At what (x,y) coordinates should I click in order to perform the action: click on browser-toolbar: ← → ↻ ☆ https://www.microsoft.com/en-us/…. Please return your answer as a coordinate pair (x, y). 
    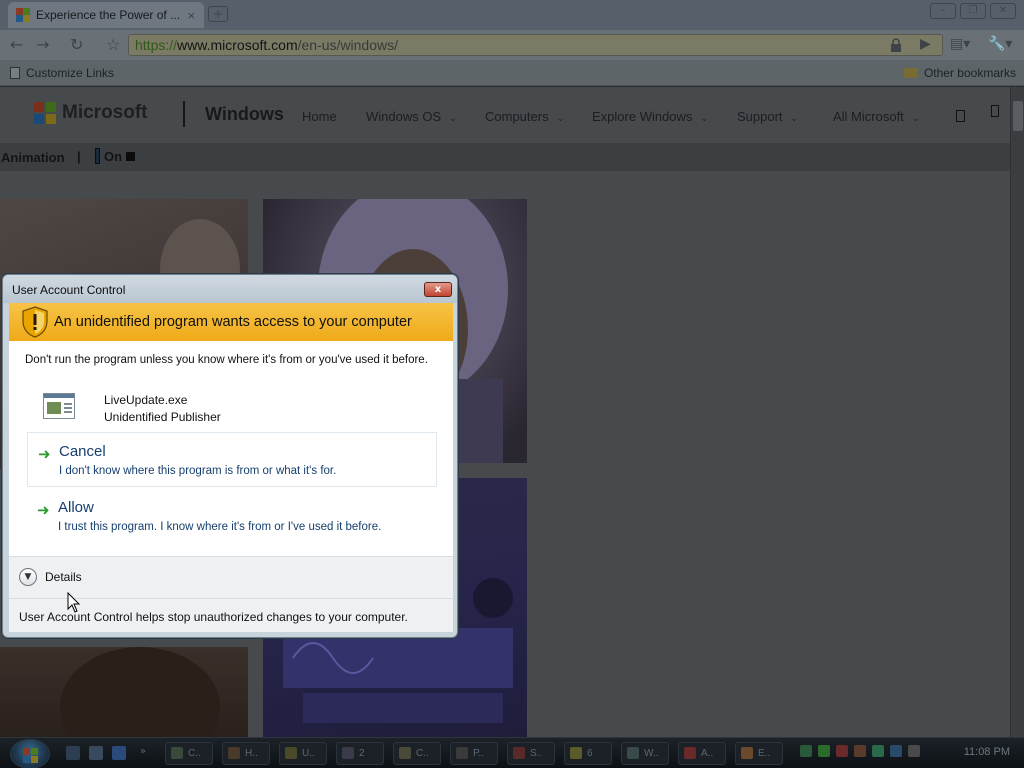
    Looking at the image, I should click on (512, 45).